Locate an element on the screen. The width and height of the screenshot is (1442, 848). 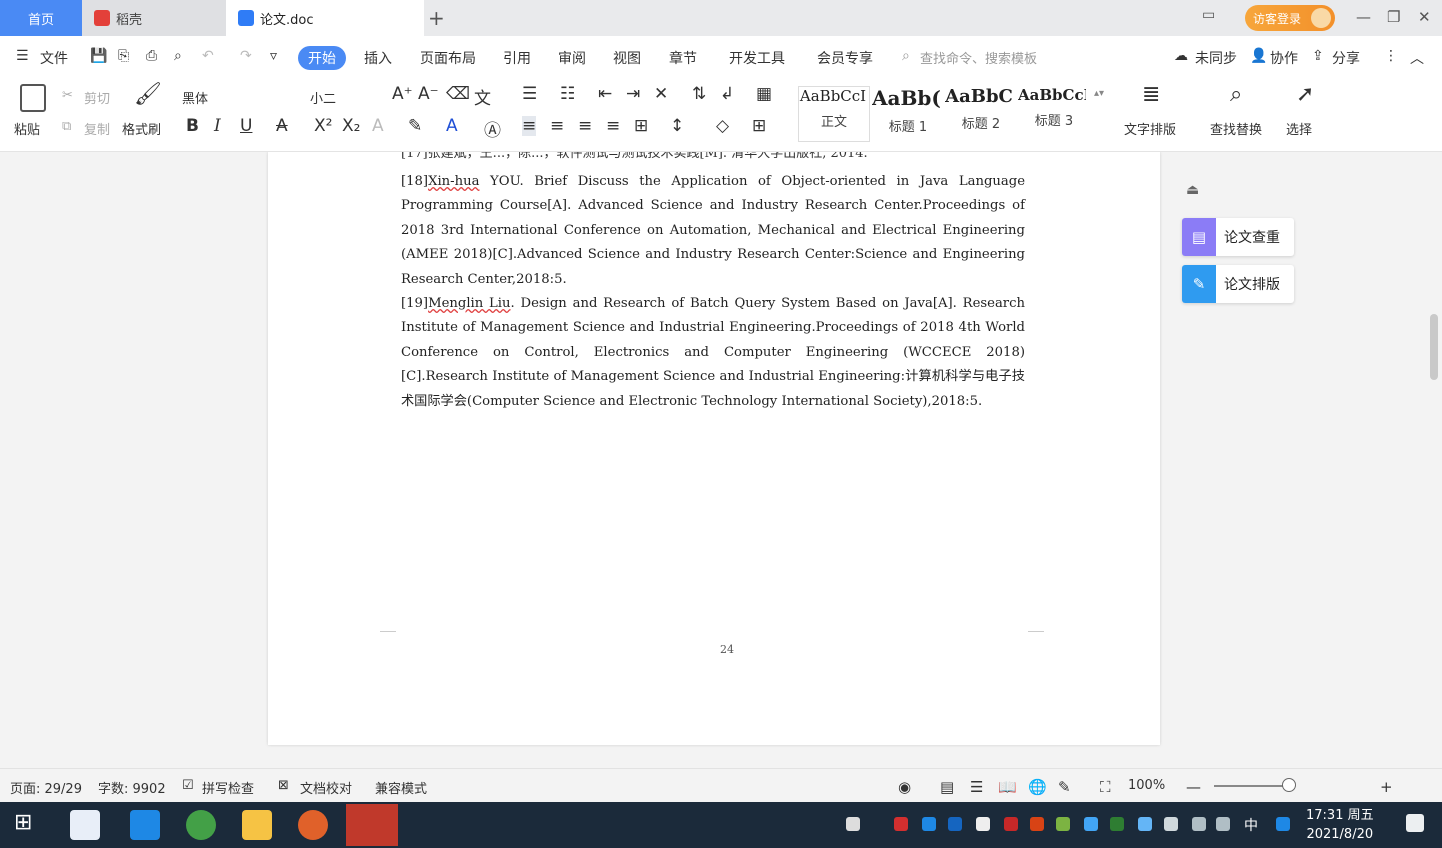
show-marks-icon: ↲ is located at coordinates (727, 94).